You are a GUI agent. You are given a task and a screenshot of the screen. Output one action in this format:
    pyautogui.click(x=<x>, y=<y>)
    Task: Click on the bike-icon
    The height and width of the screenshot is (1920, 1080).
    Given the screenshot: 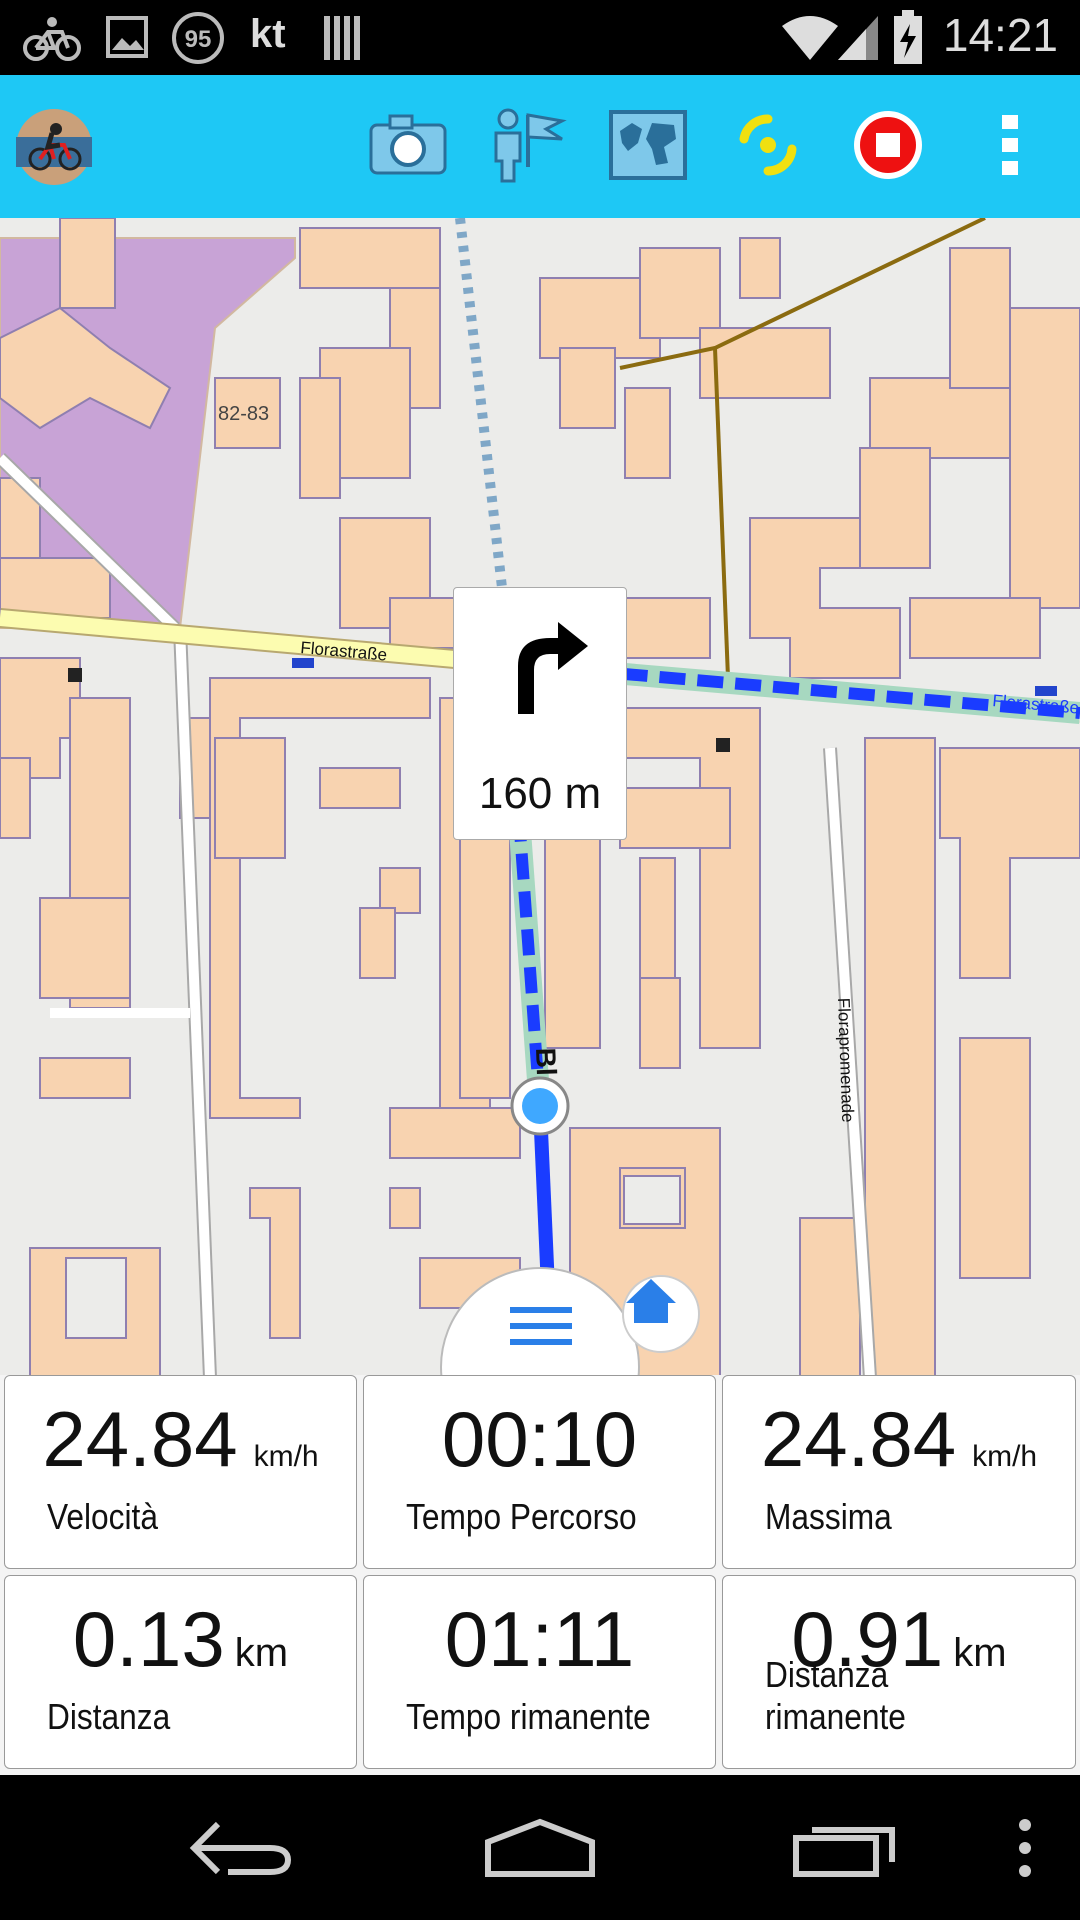 What is the action you would take?
    pyautogui.click(x=52, y=41)
    